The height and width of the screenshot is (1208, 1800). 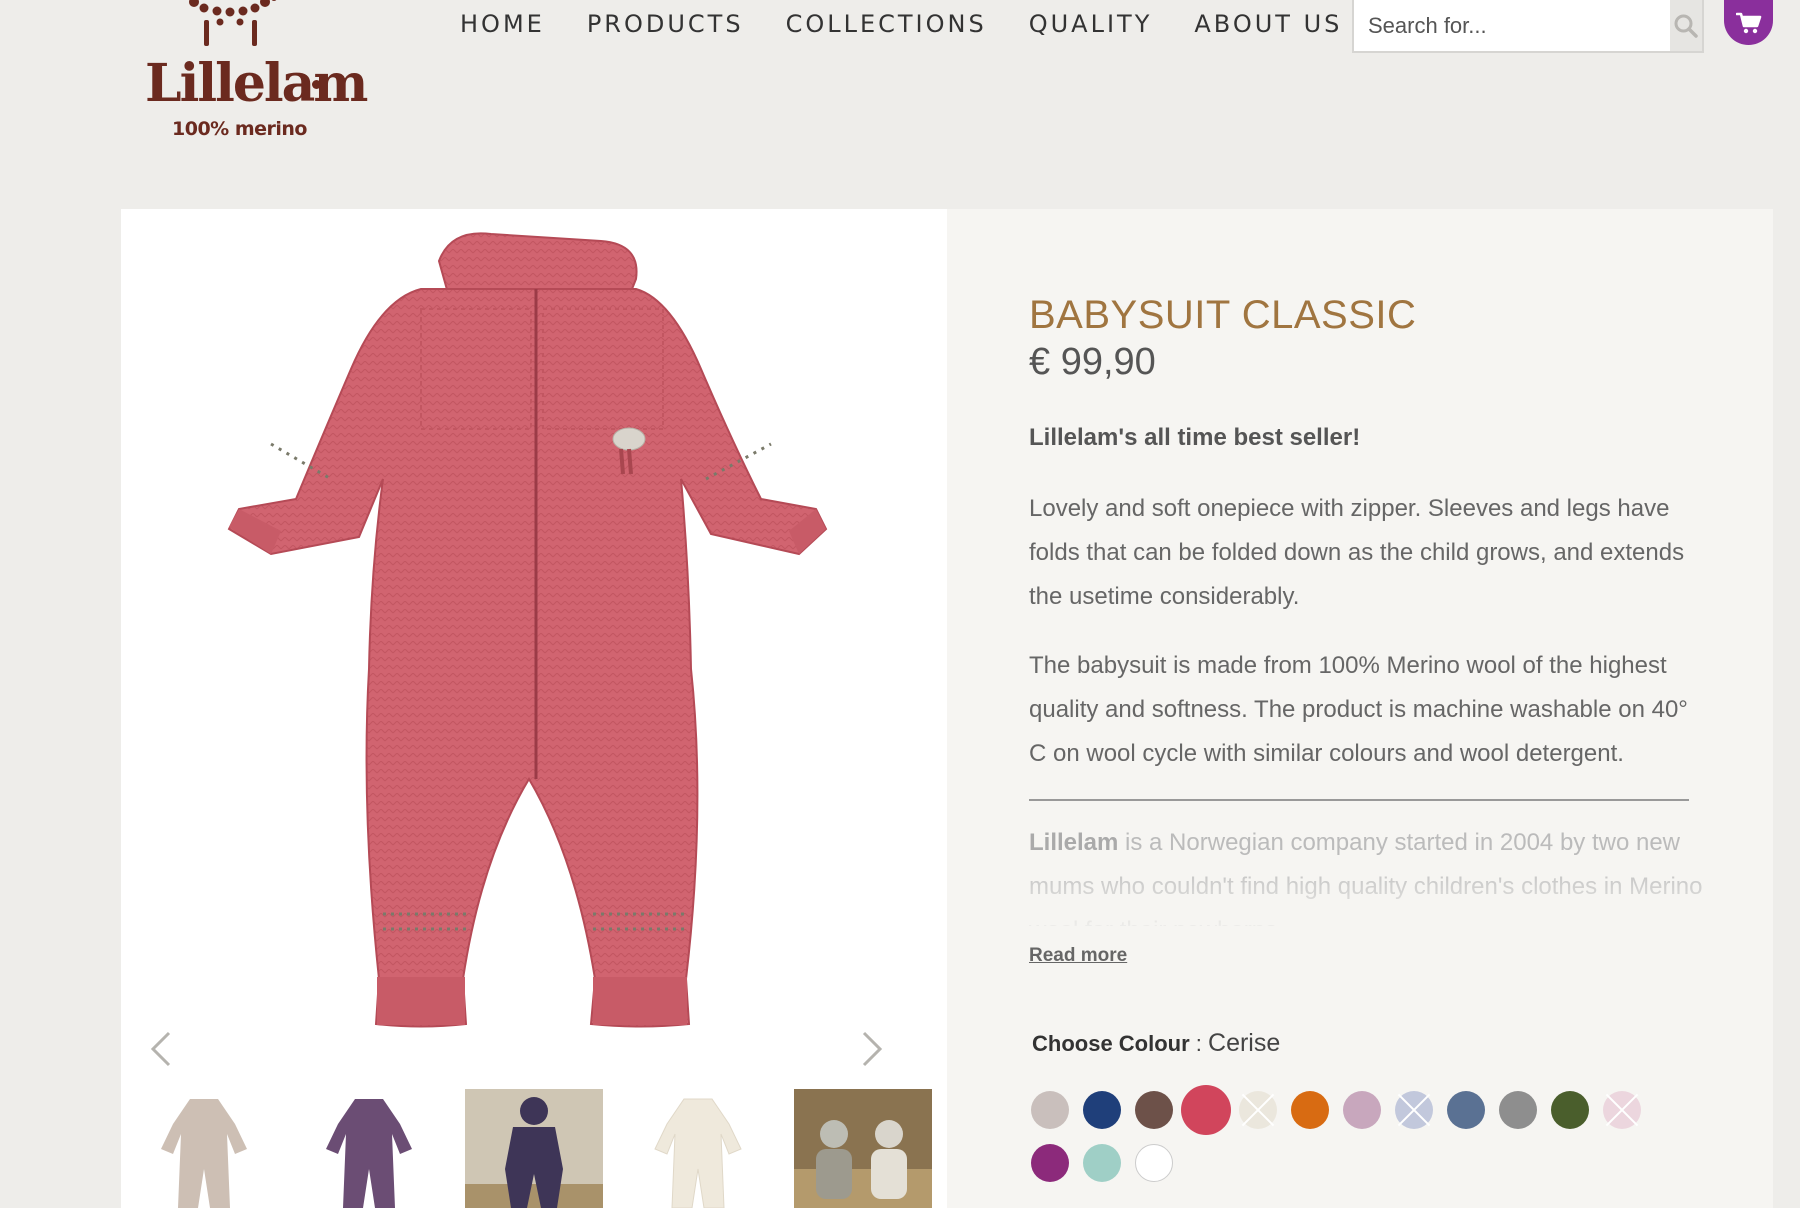 I want to click on nav-about-us: ABOUT US, so click(x=1268, y=24).